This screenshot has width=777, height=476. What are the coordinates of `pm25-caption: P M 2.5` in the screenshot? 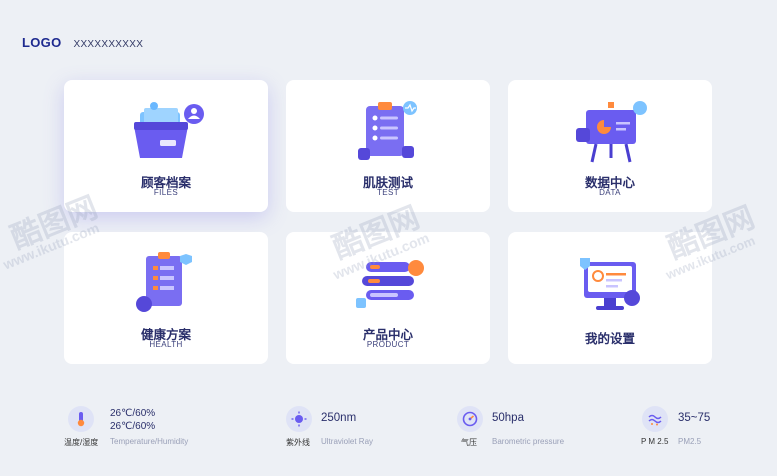 It's located at (655, 441).